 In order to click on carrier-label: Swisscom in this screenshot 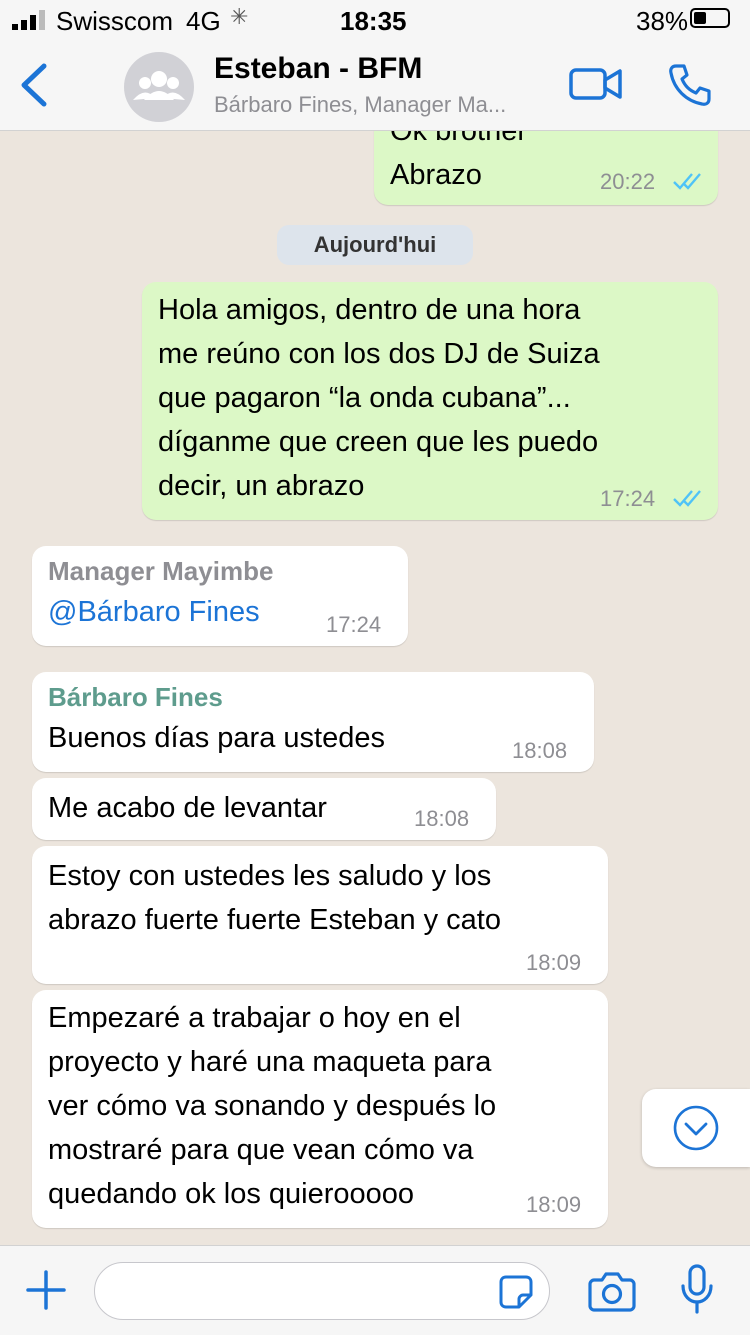, I will do `click(115, 21)`.